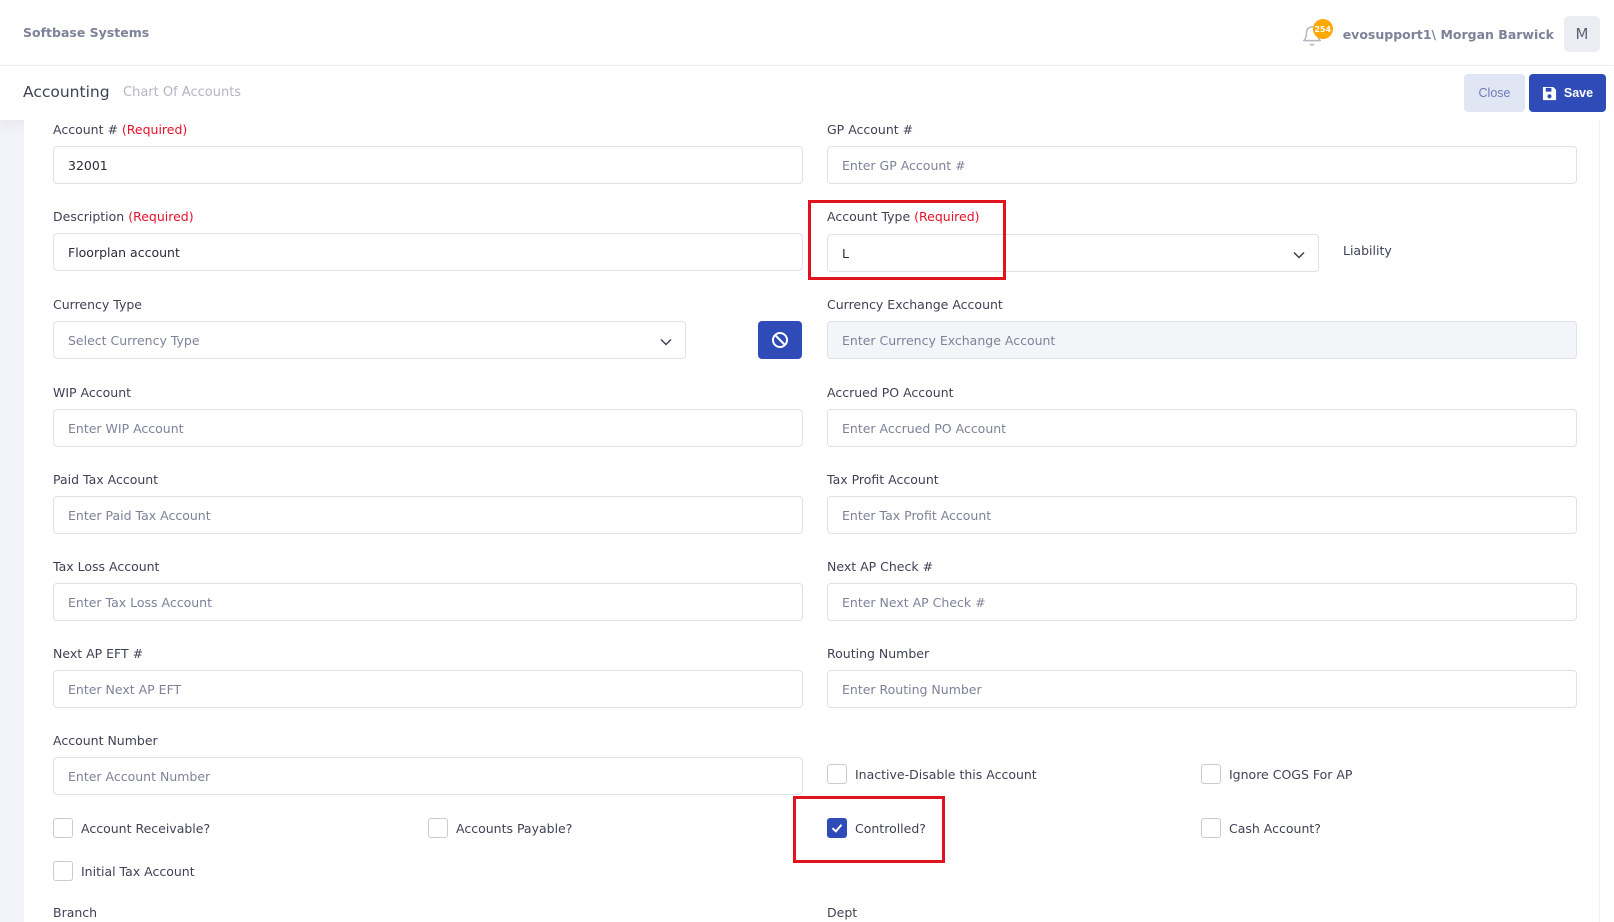 This screenshot has width=1614, height=922. I want to click on accounts-payable-checkbox-label: Accounts Payable?, so click(514, 828).